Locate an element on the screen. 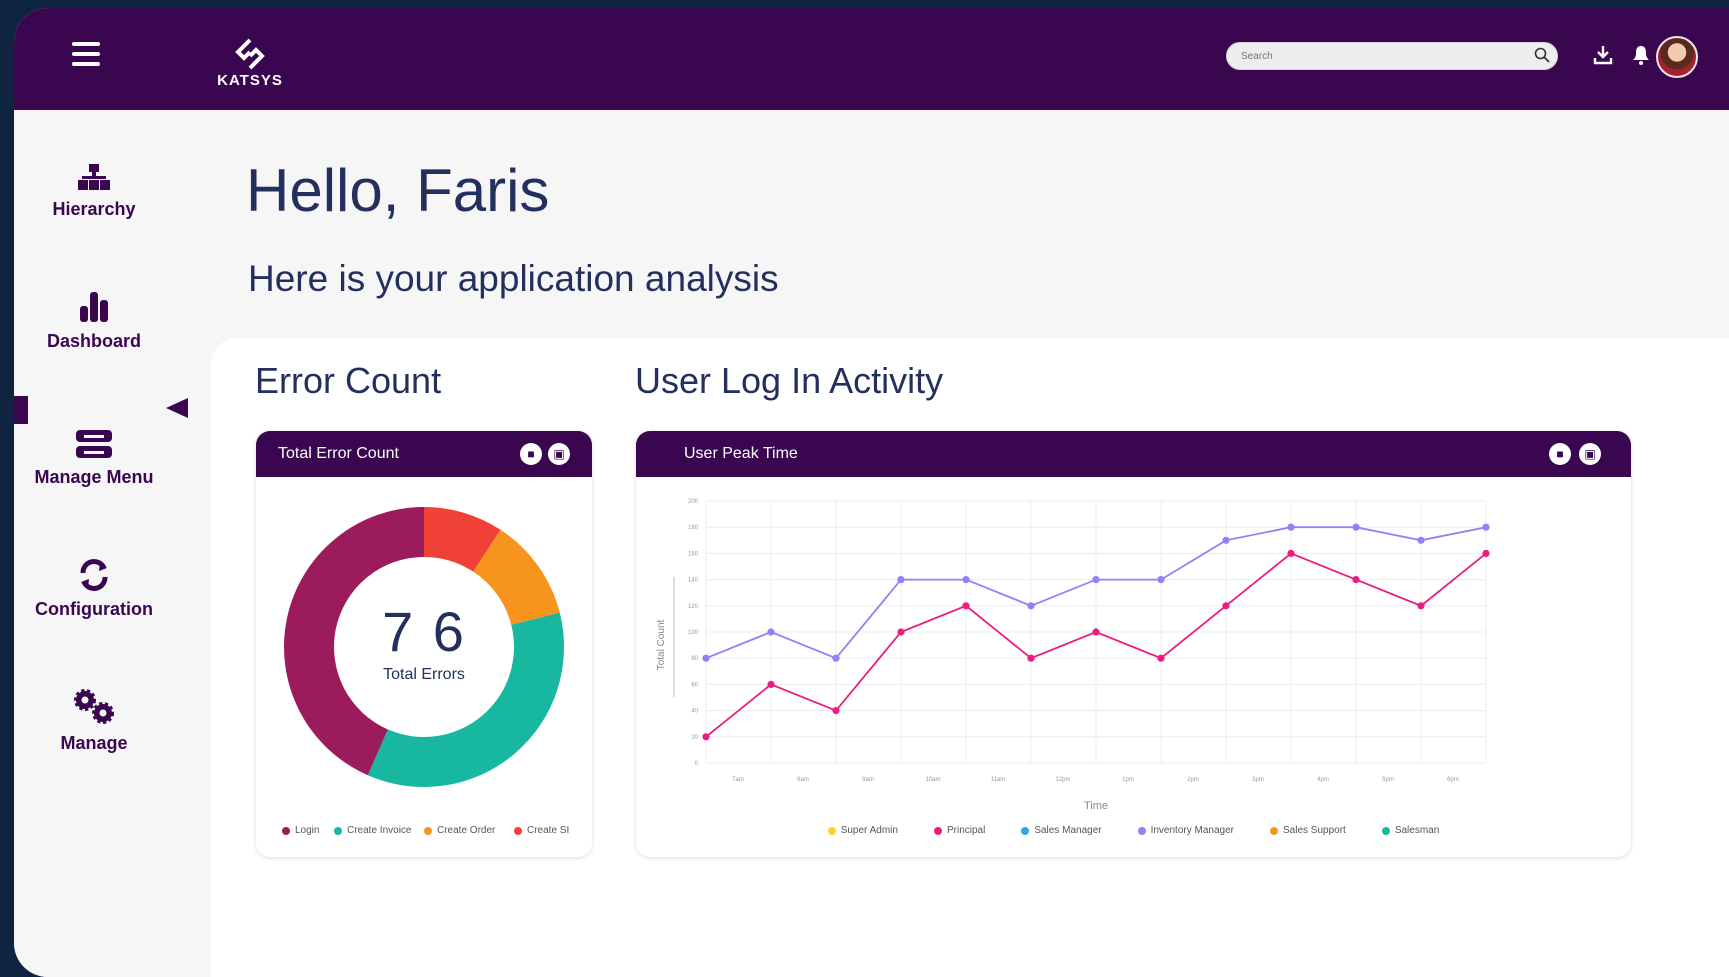 The image size is (1729, 977). logo-mark-icon is located at coordinates (250, 54).